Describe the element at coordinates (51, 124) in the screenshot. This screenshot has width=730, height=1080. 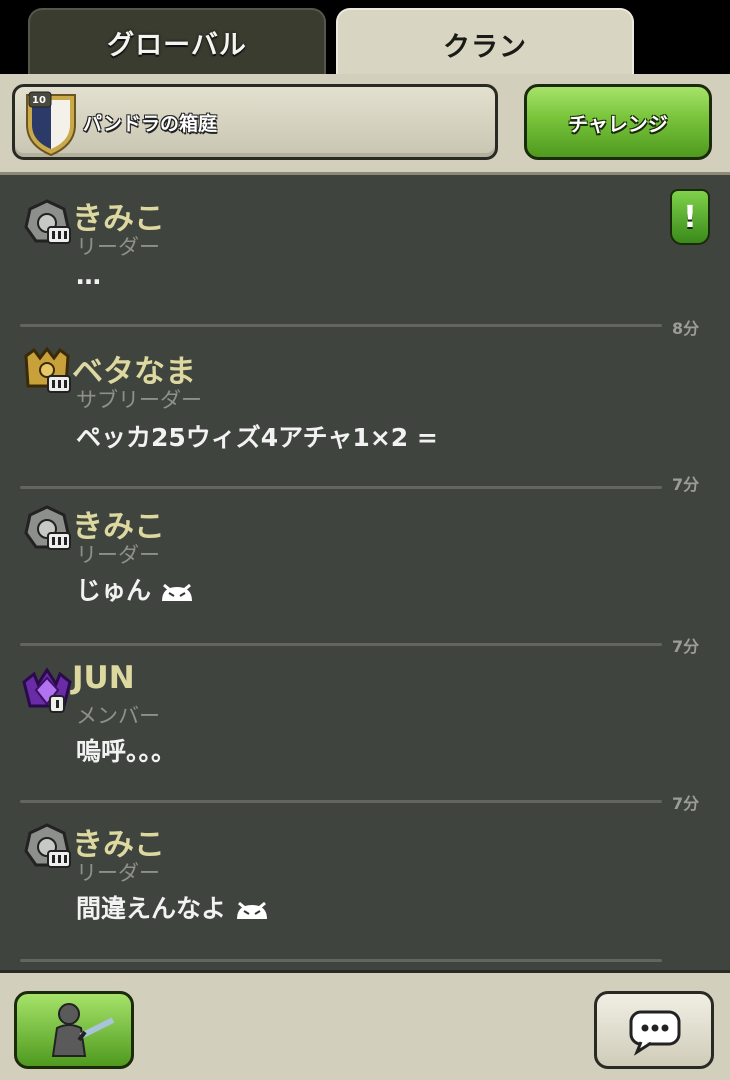
I see `clan-shield-icon: 10` at that location.